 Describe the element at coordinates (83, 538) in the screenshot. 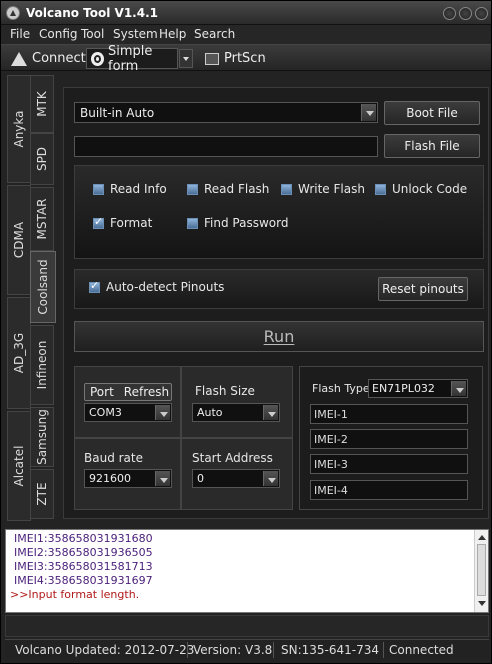

I see `log-line: IMEI1:358658031931680` at that location.